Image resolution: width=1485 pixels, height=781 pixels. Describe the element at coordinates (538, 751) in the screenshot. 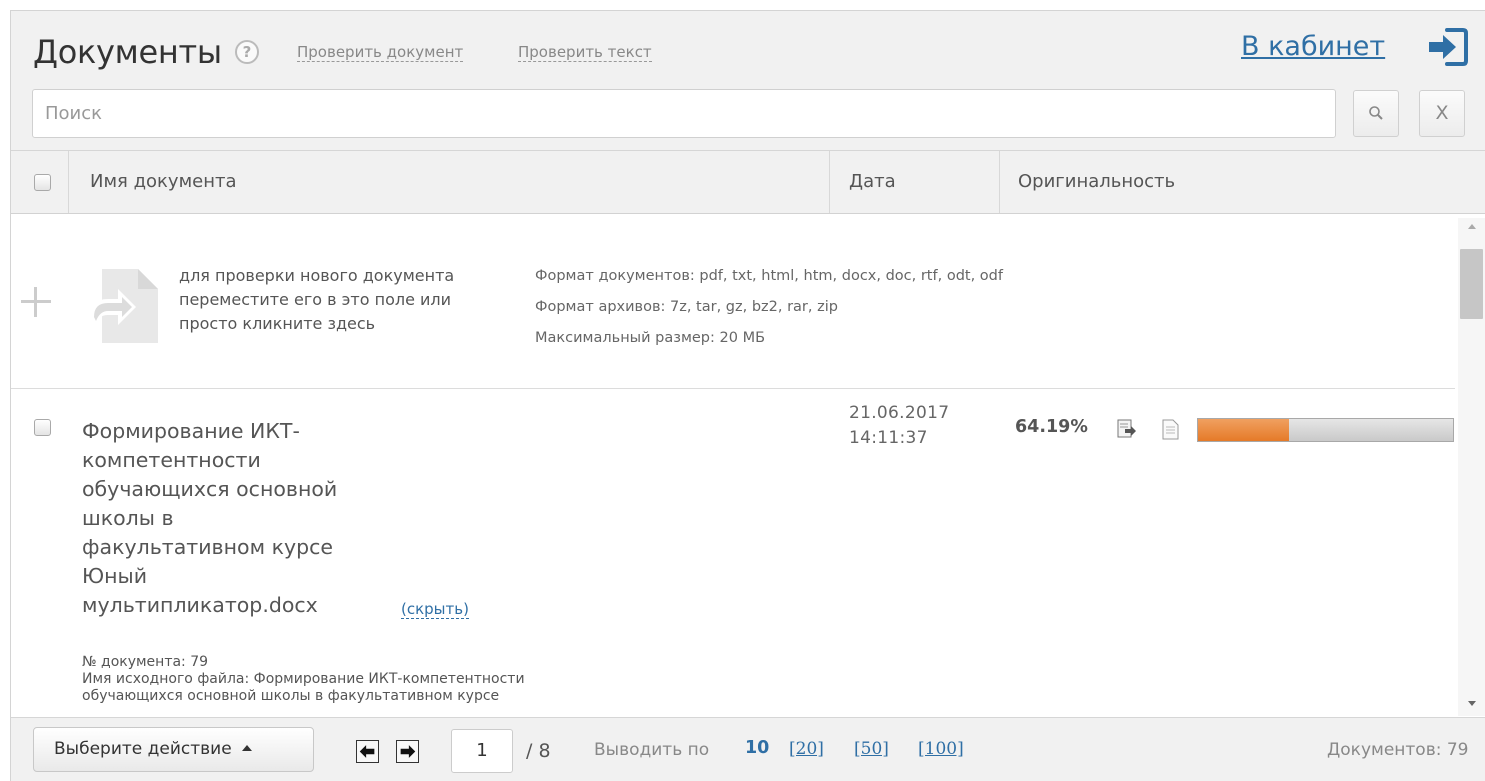

I see `page-total: / 8` at that location.